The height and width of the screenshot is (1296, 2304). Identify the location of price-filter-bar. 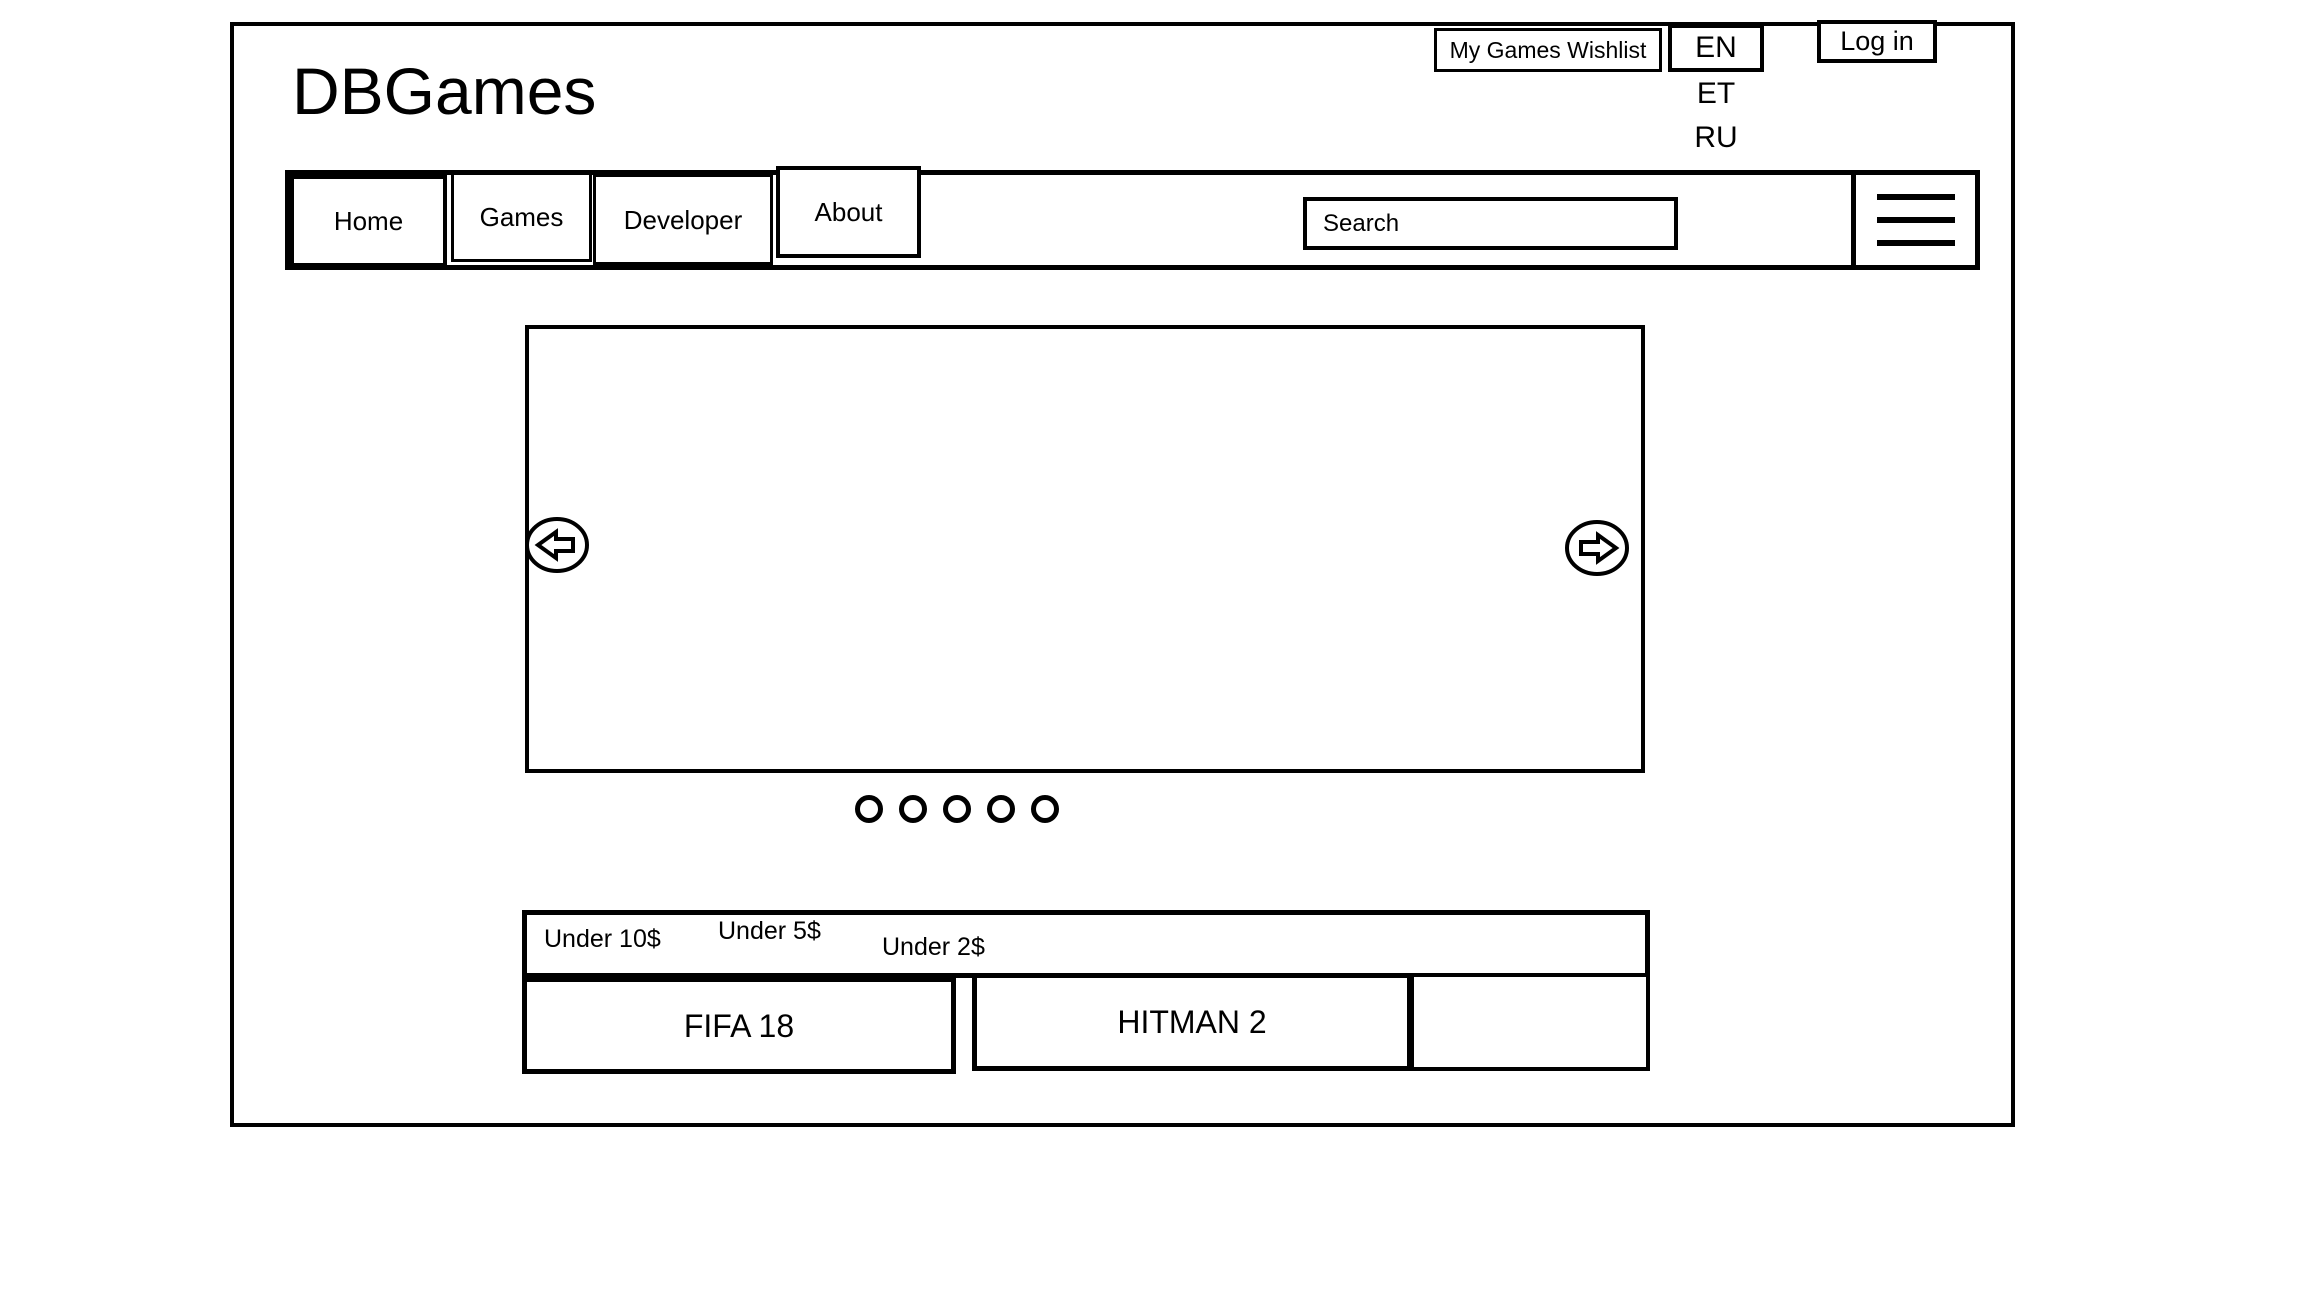
(1086, 944).